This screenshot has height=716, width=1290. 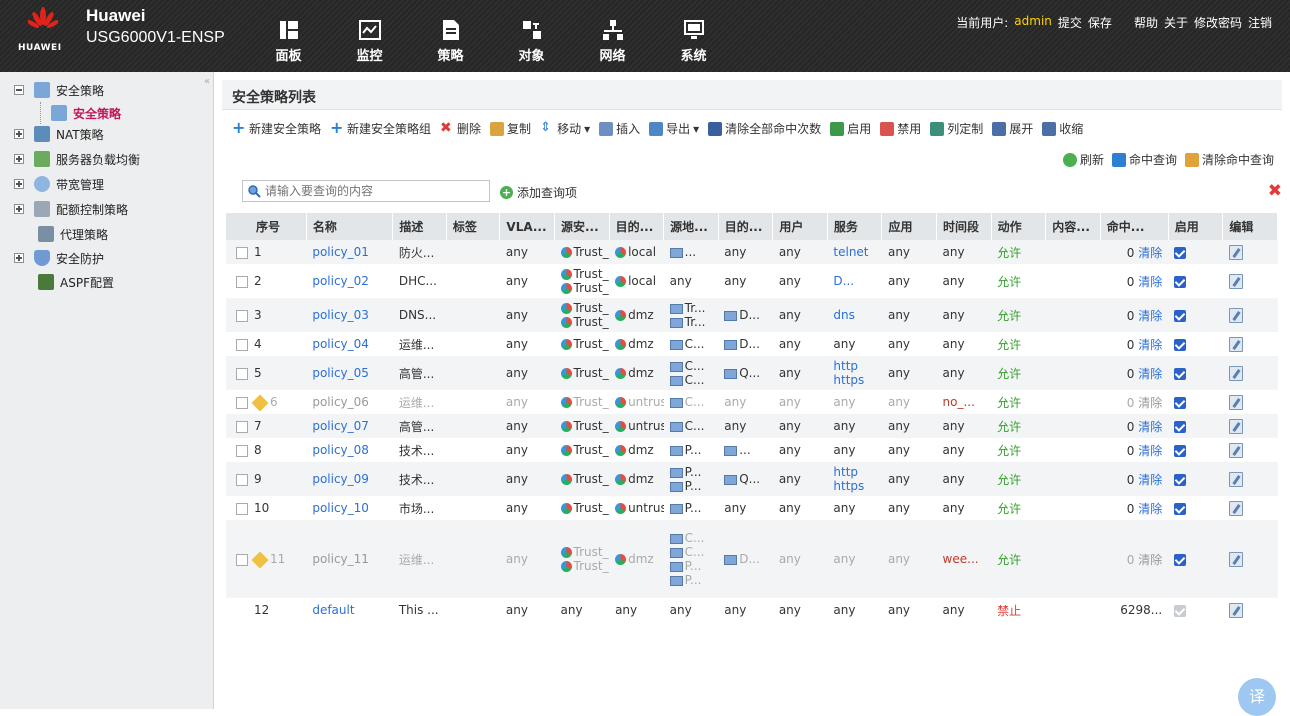 I want to click on column-header: 启用, so click(x=1196, y=226).